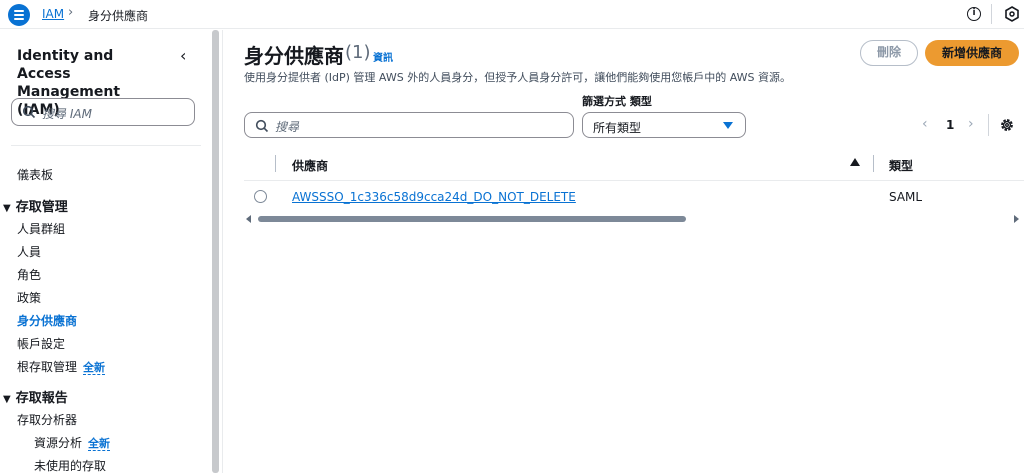 The image size is (1024, 473). I want to click on type-filter-select: 所有類型, so click(664, 125).